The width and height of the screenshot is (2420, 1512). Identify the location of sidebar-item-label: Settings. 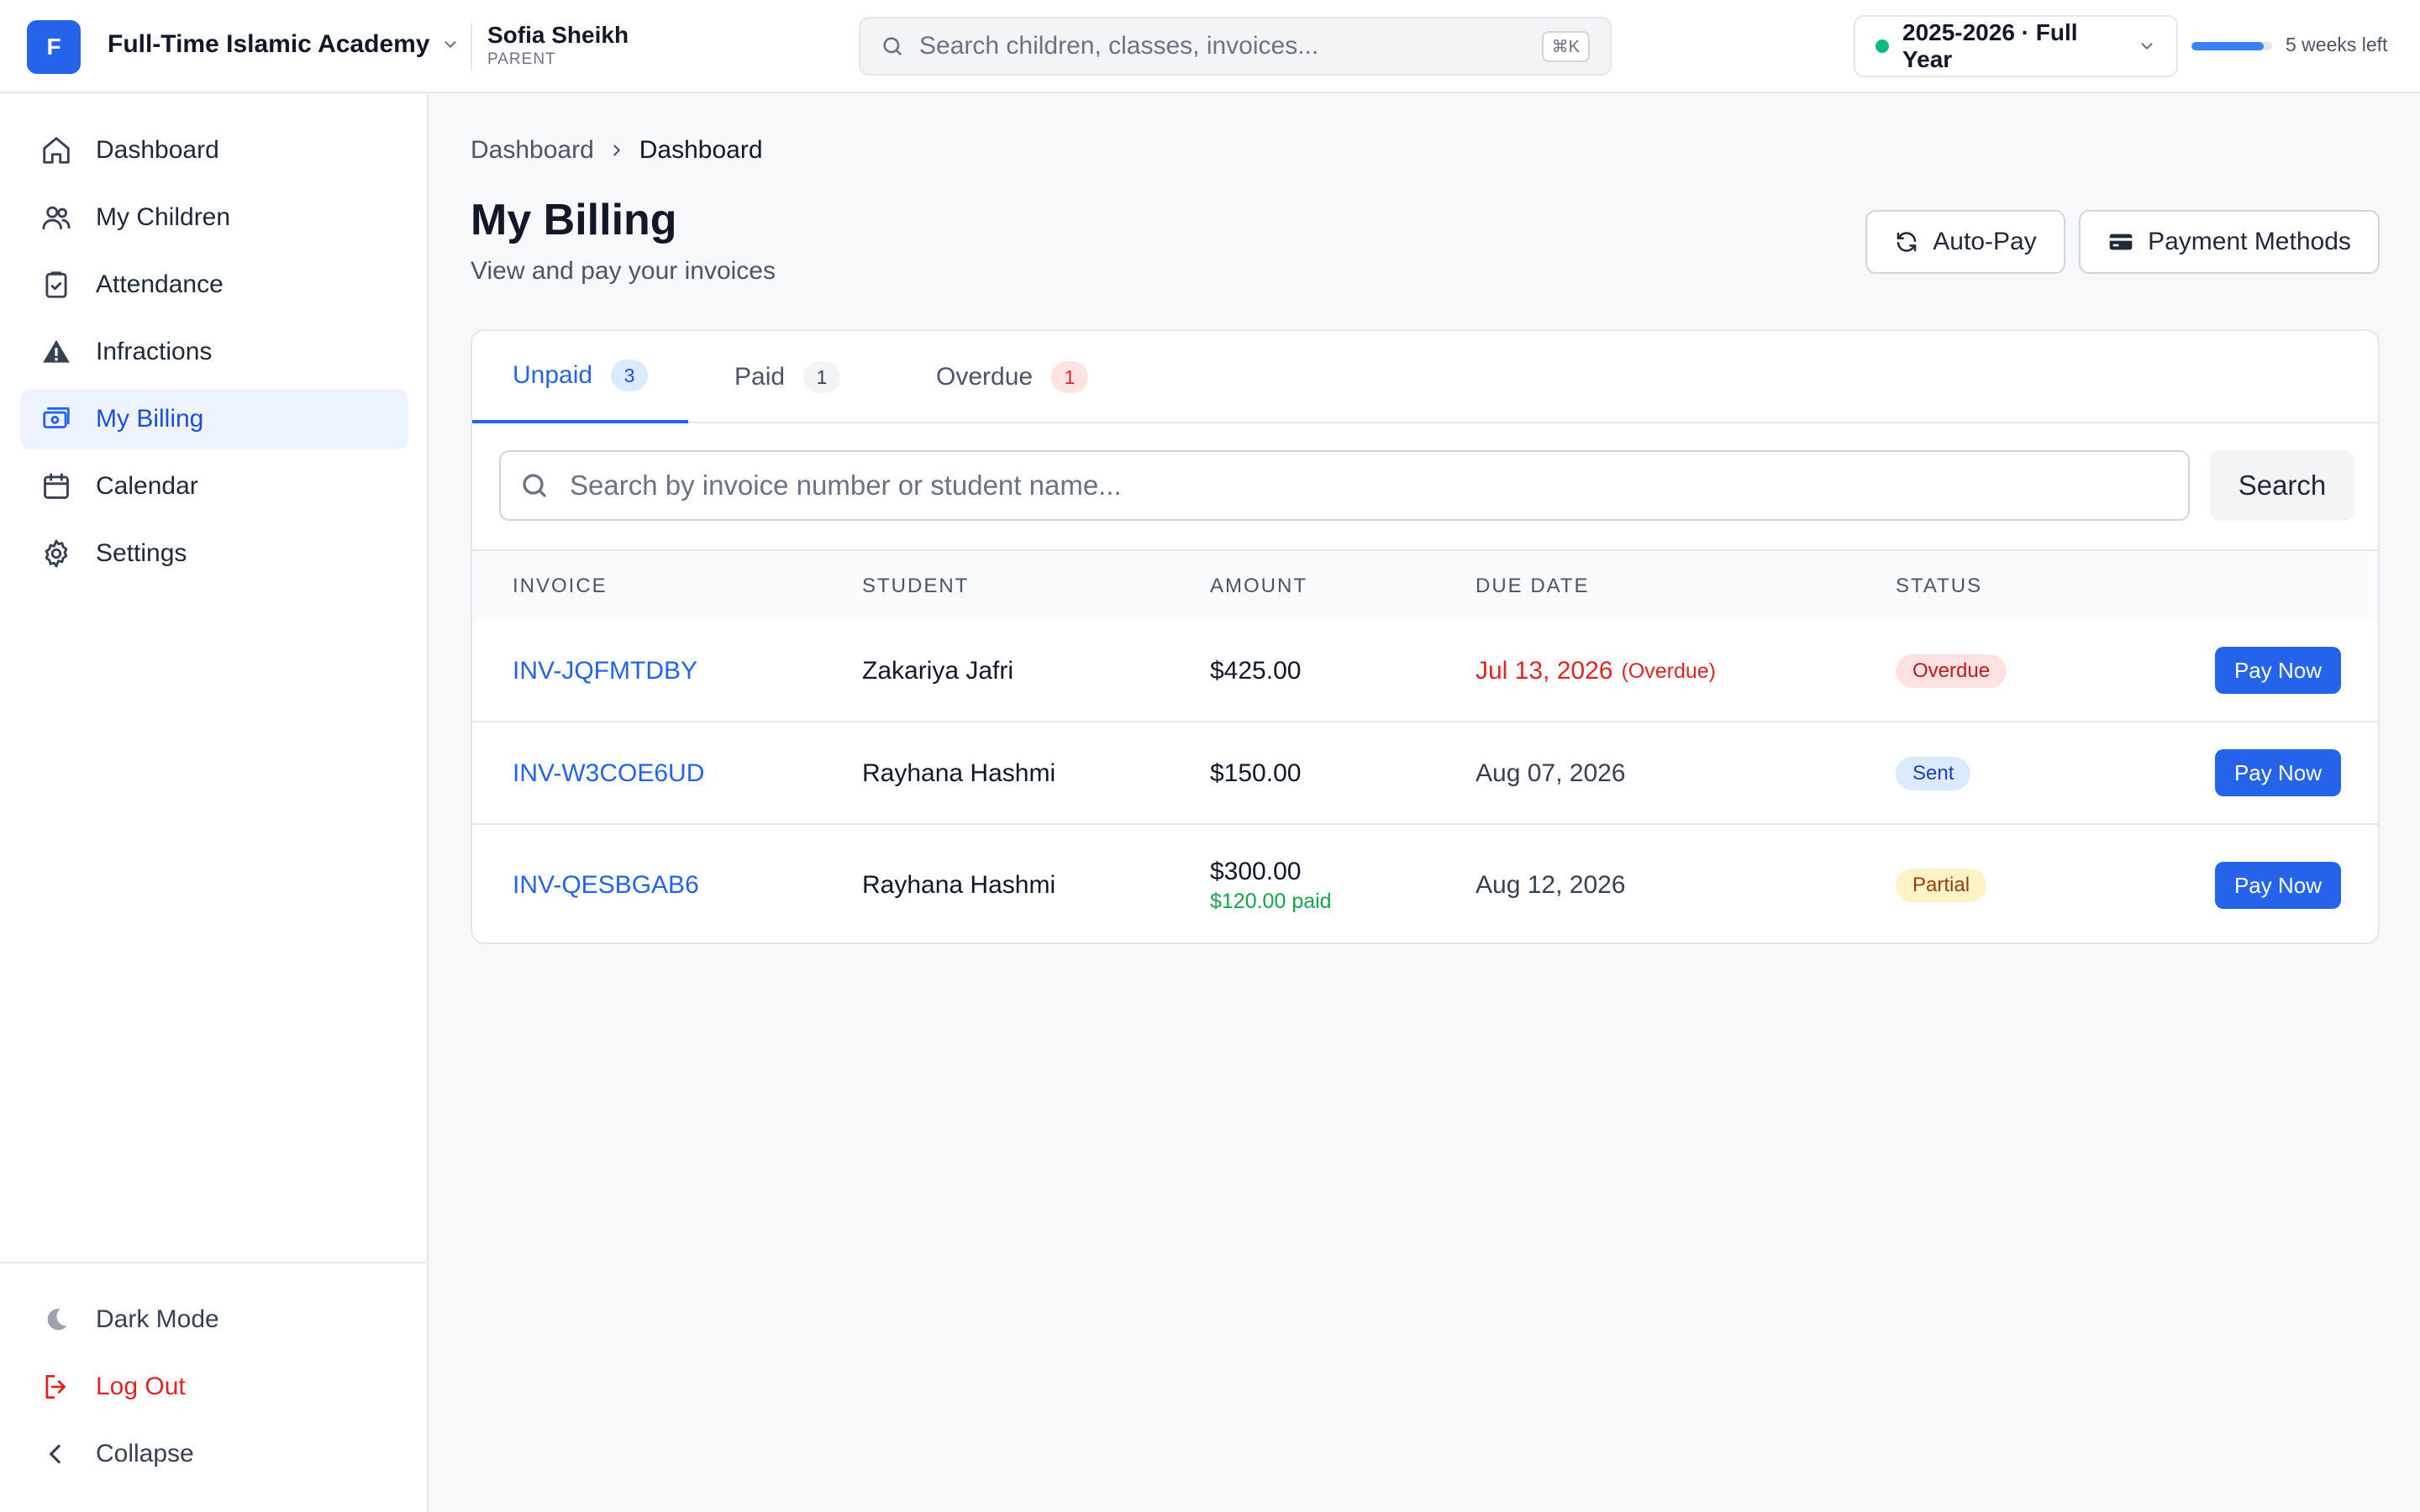
(142, 553).